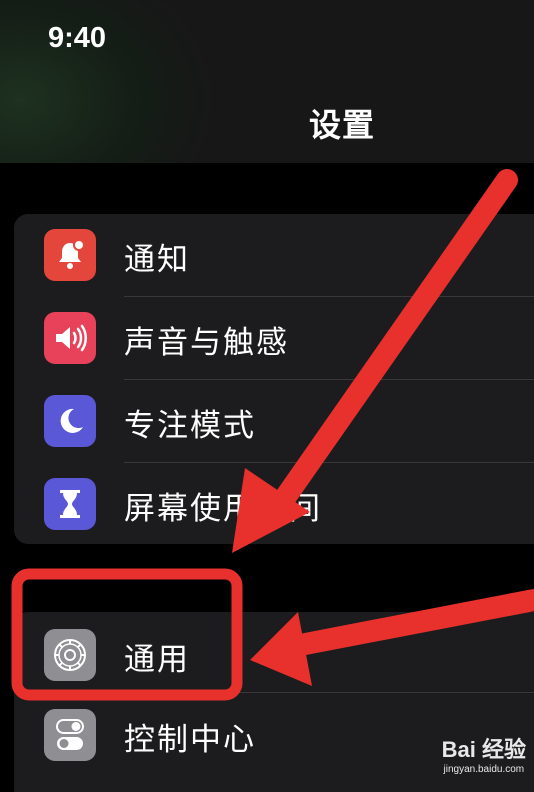  What do you see at coordinates (70, 655) in the screenshot?
I see `gear-icon` at bounding box center [70, 655].